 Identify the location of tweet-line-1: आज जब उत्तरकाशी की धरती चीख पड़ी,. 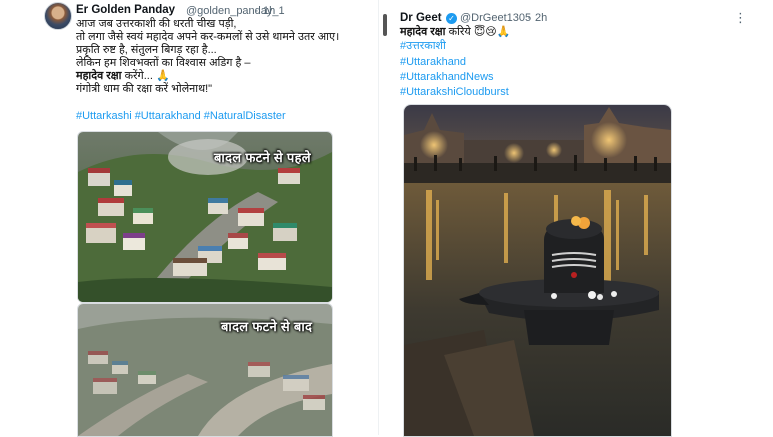
(156, 24).